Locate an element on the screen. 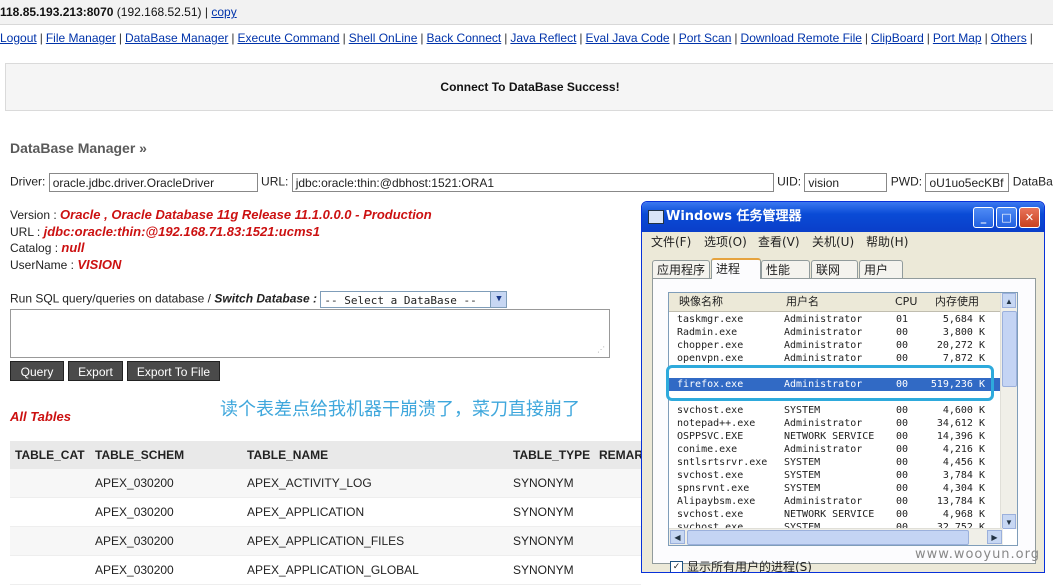  nav-link-file-manager: File Manager is located at coordinates (81, 38).